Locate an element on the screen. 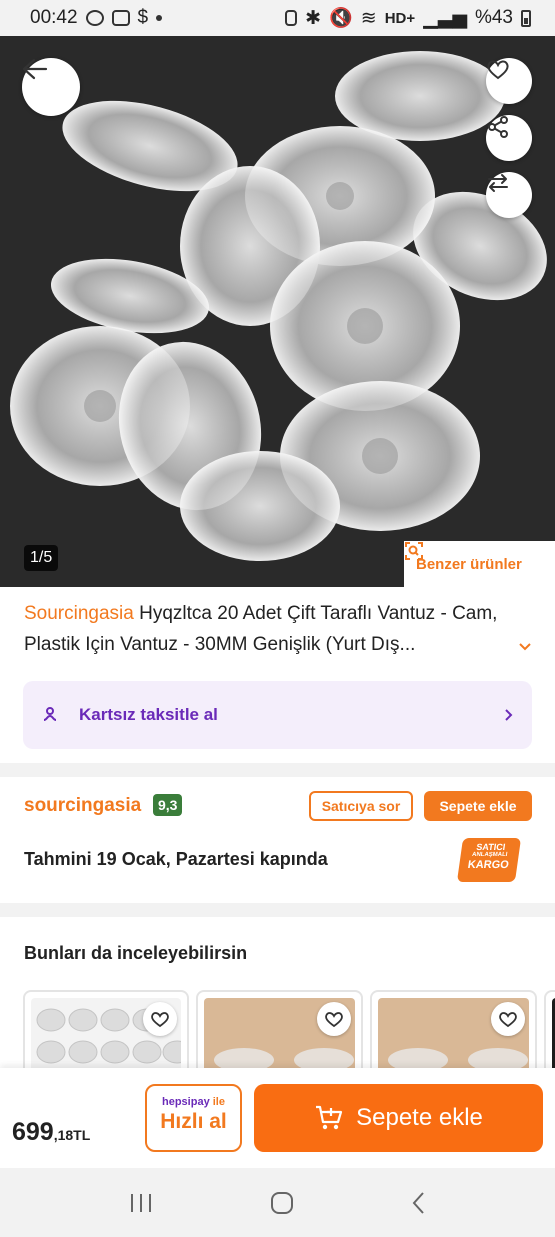  price-main: 699 is located at coordinates (33, 1132).